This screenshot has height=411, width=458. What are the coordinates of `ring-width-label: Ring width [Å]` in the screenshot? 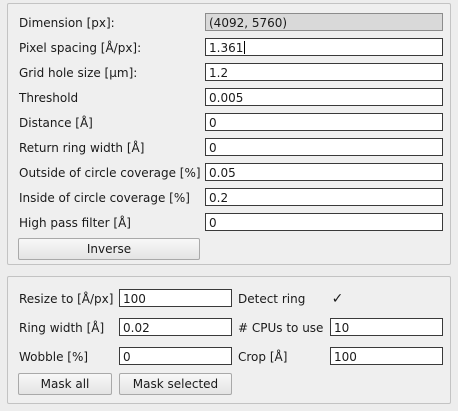 It's located at (62, 328).